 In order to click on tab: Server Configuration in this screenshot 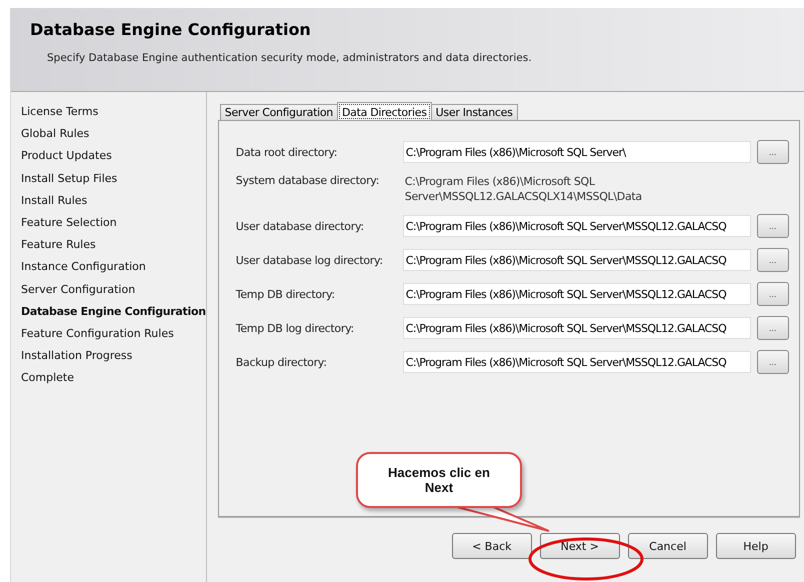, I will do `click(279, 112)`.